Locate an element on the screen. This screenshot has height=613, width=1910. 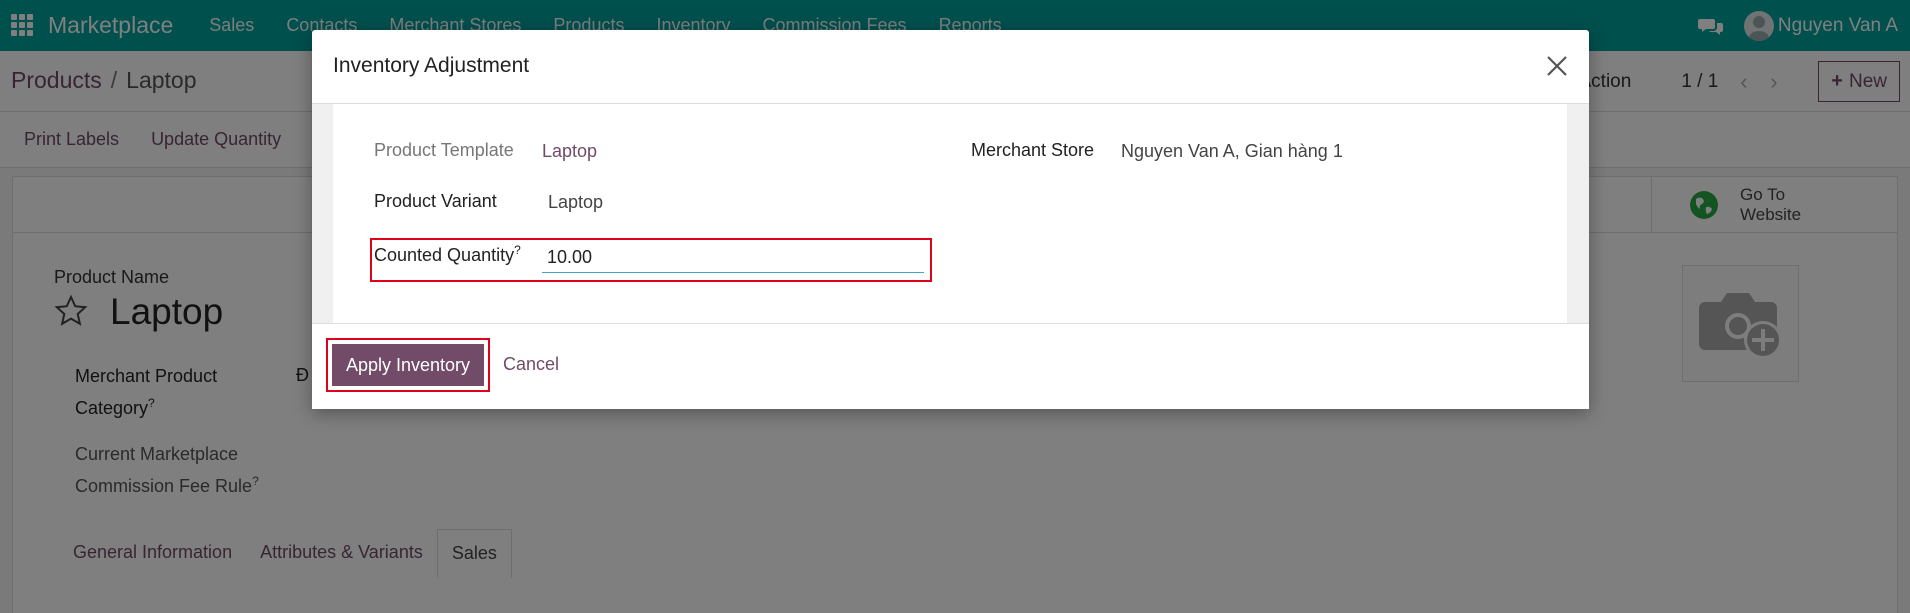
product-template-value: Laptop is located at coordinates (569, 151).